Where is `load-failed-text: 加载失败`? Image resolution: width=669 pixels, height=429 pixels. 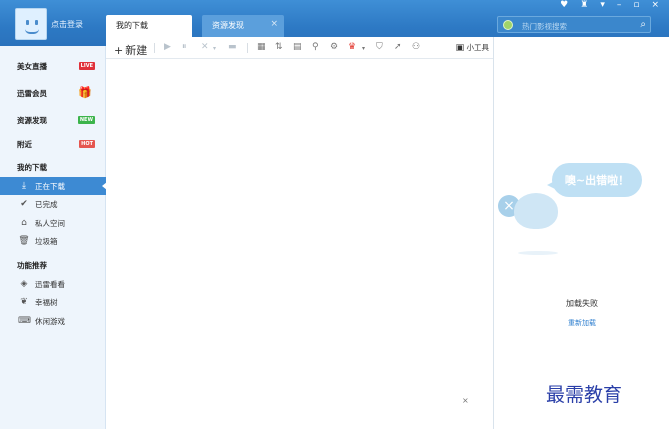
load-failed-text: 加载失败 is located at coordinates (582, 303).